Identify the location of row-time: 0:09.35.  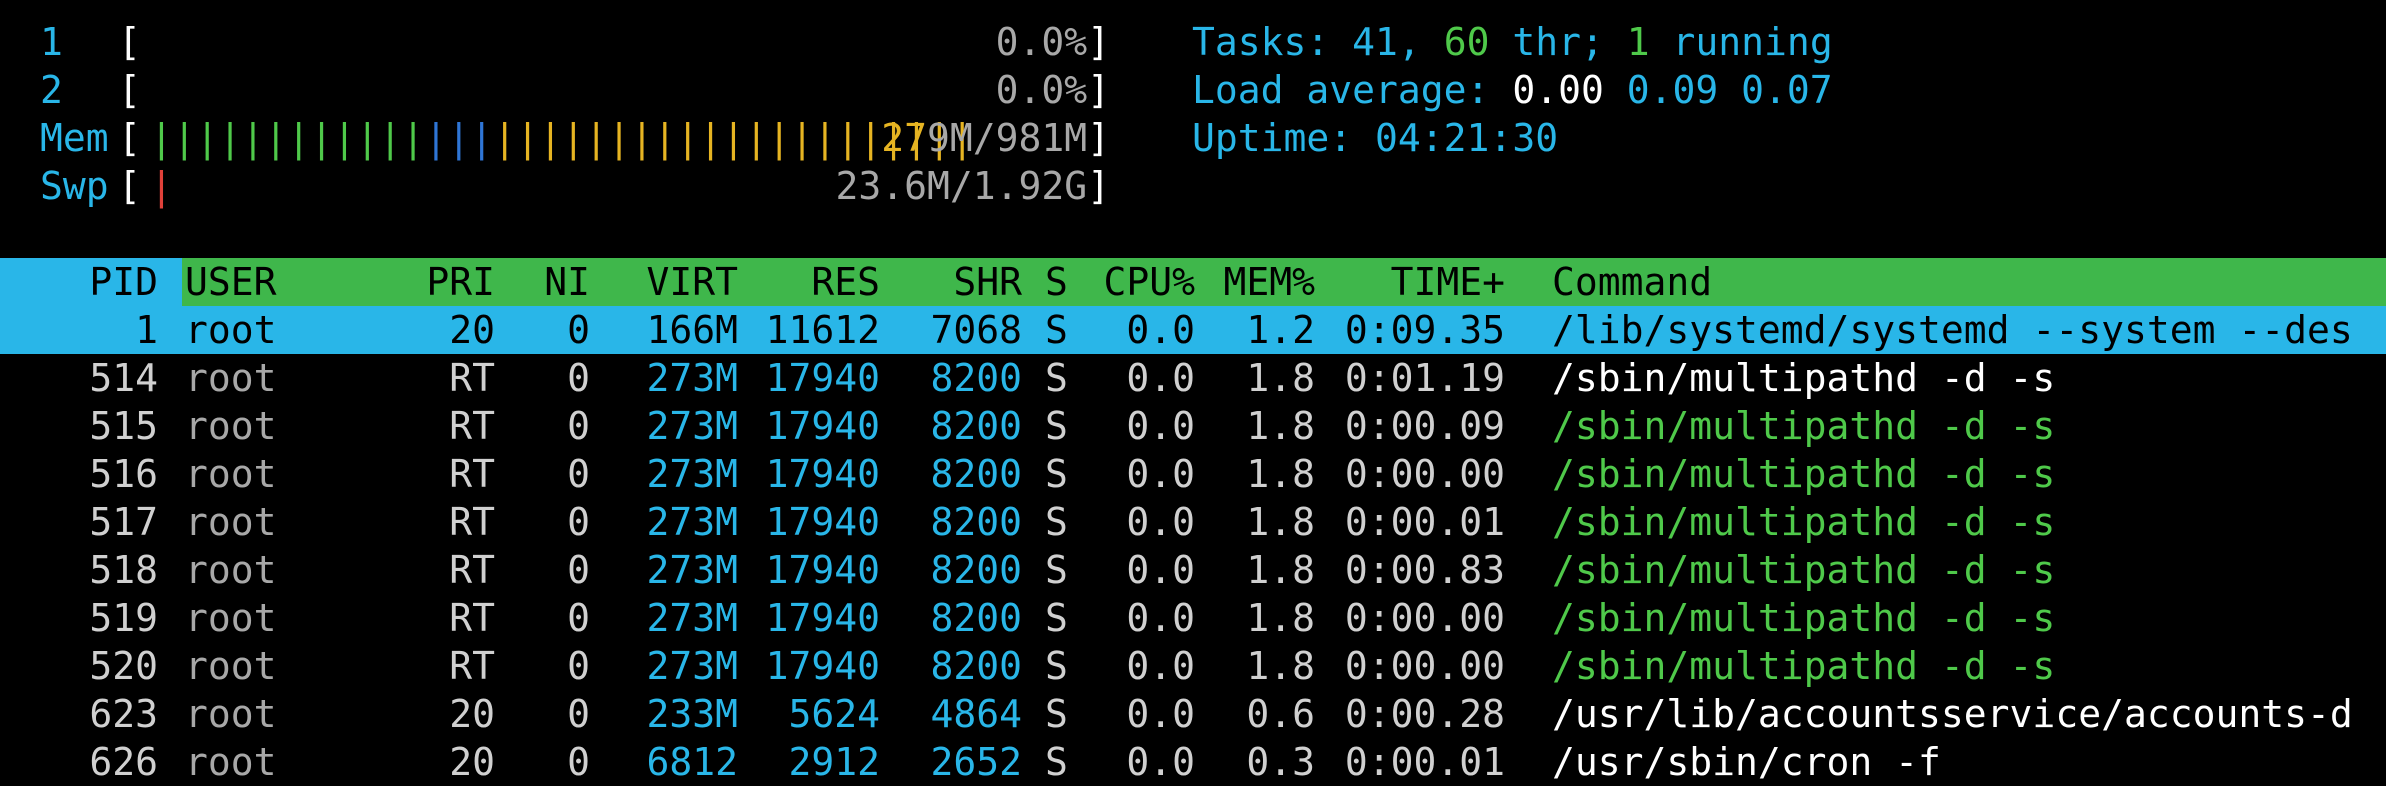
(1424, 330).